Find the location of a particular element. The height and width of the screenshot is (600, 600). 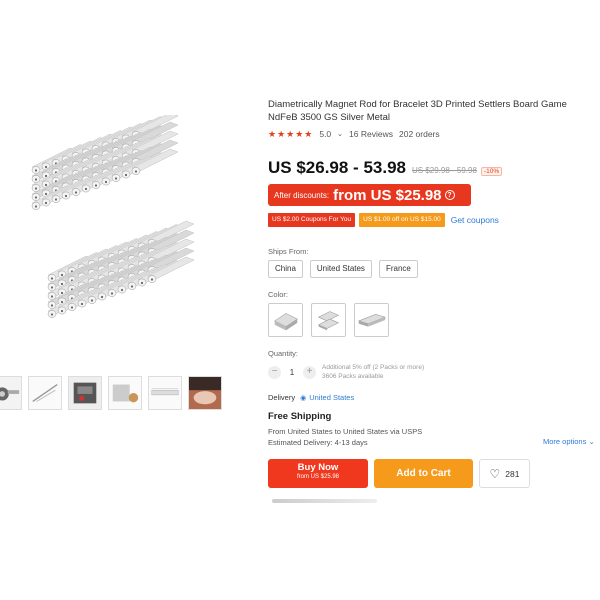

star-rating-icon: ★★★★★ is located at coordinates (291, 133).